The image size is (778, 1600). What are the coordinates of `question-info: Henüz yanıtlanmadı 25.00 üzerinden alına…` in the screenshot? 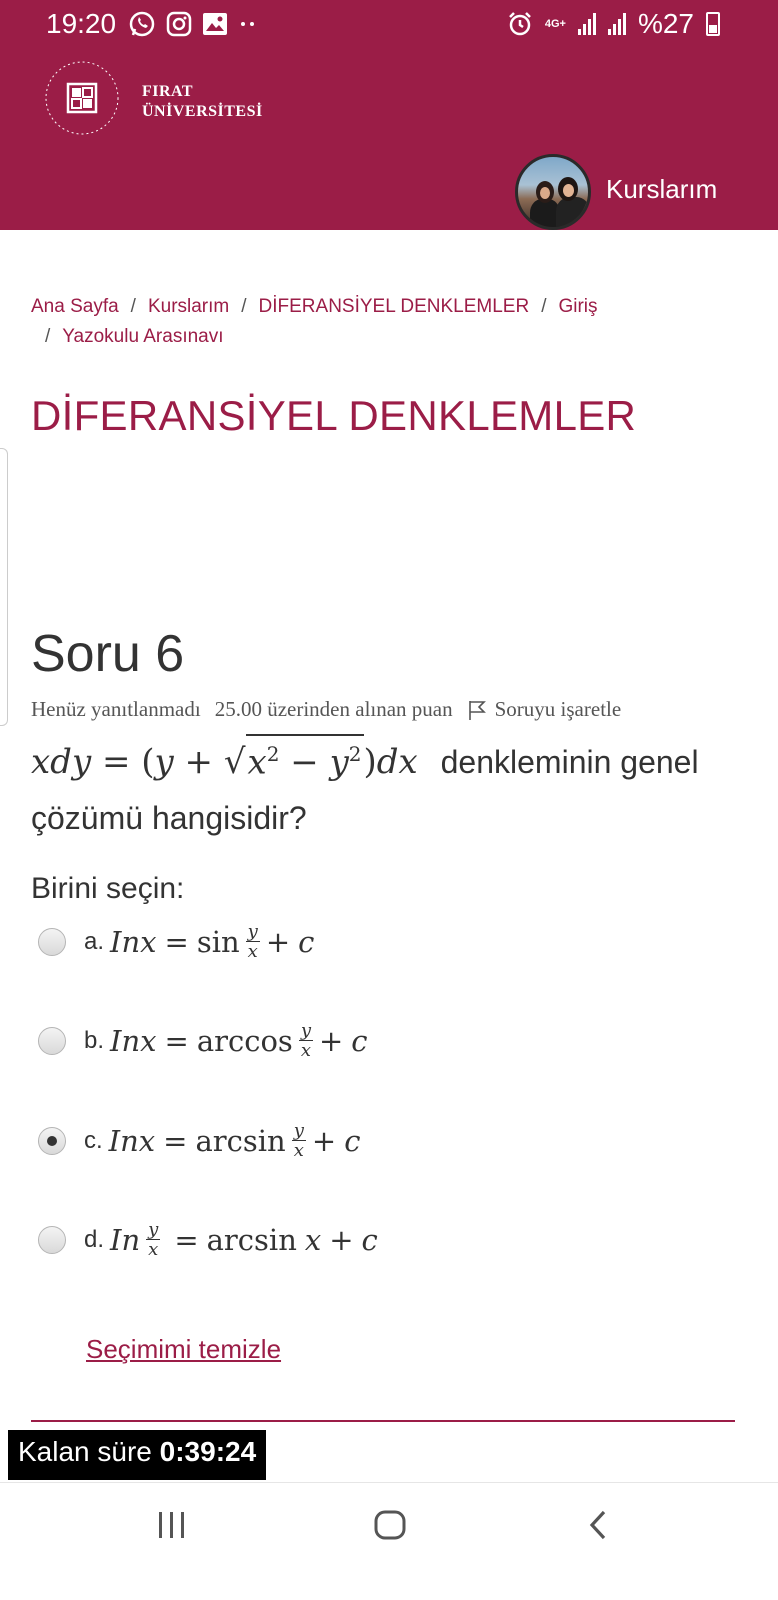 It's located at (326, 709).